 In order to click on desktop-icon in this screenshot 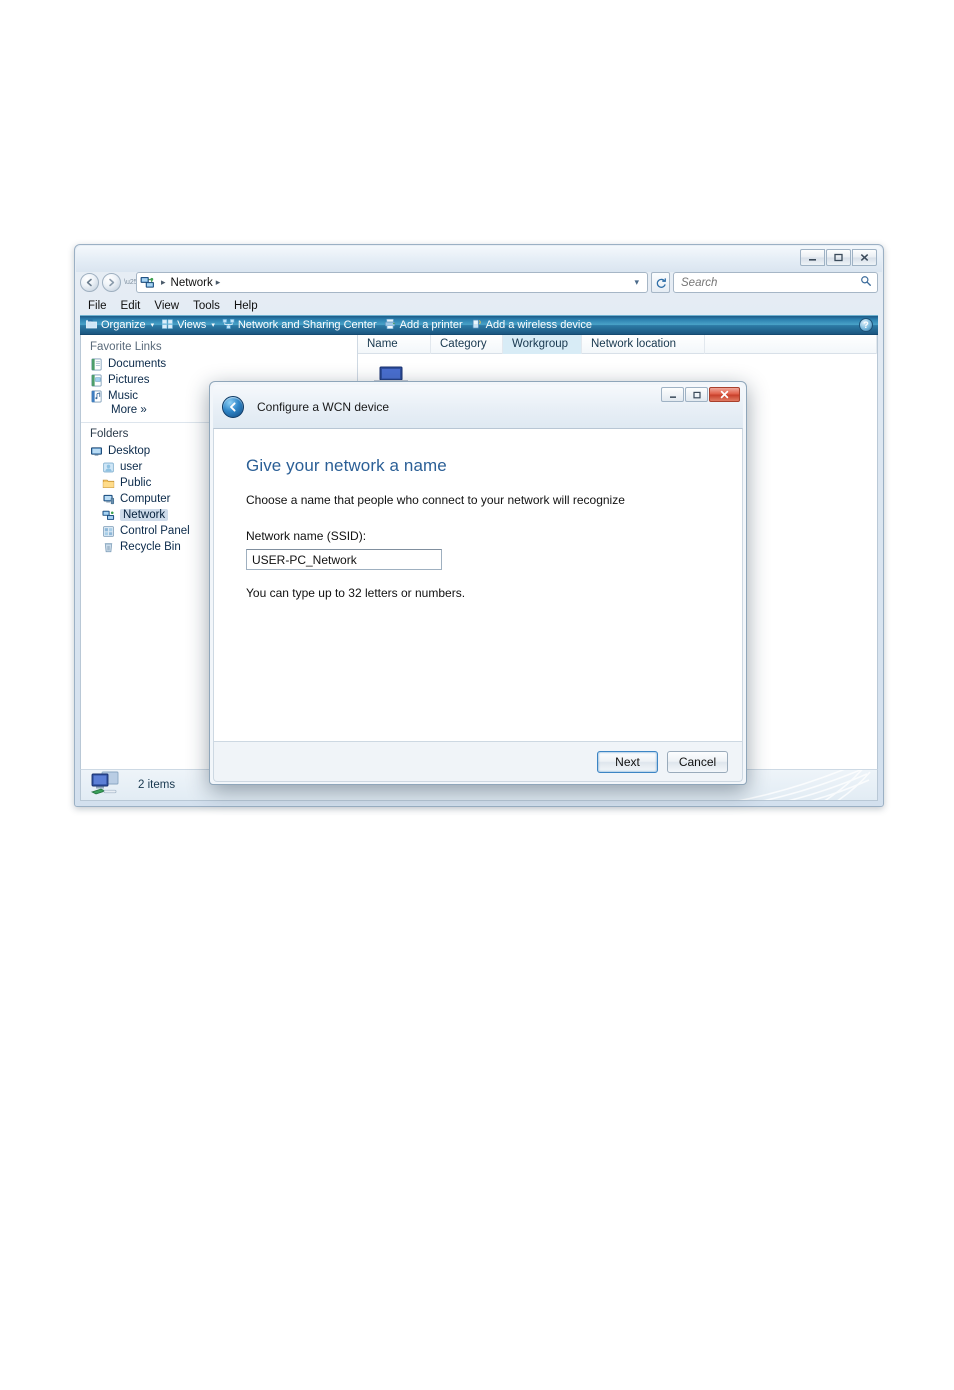, I will do `click(96, 451)`.